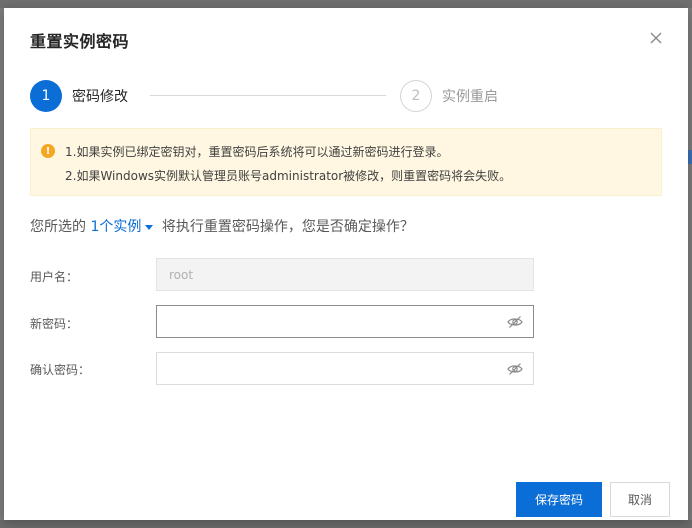 The height and width of the screenshot is (528, 692). What do you see at coordinates (100, 97) in the screenshot?
I see `step-1-label: 密码修改` at bounding box center [100, 97].